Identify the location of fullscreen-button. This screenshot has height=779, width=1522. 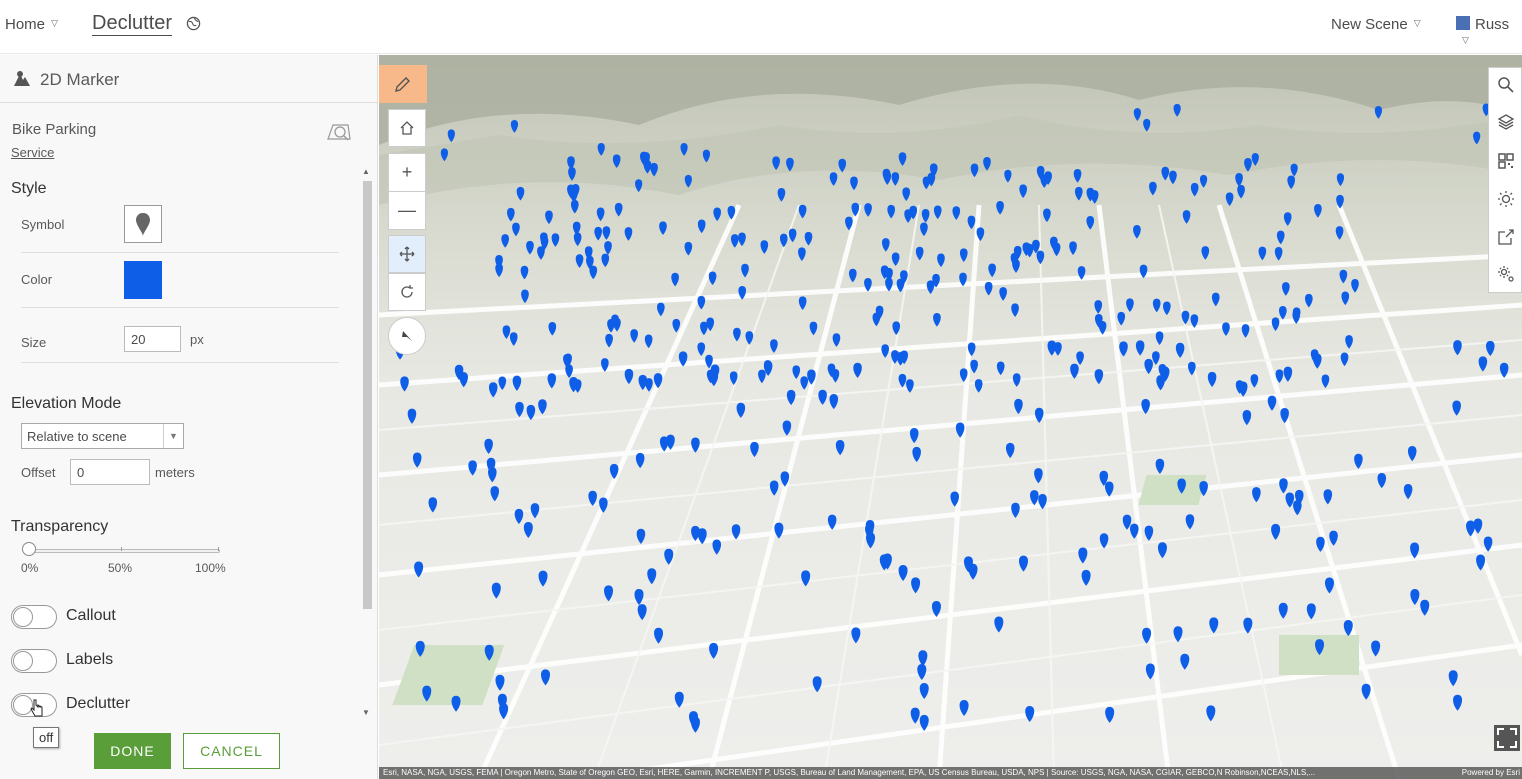
(1507, 738).